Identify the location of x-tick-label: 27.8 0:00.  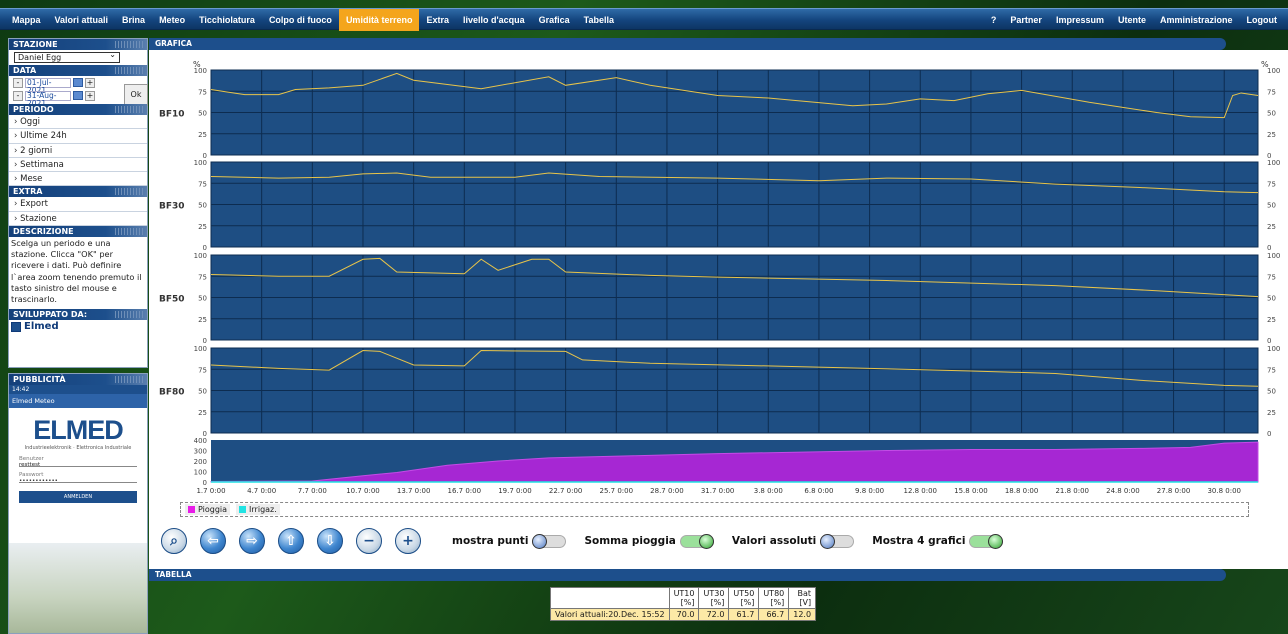
(1174, 491).